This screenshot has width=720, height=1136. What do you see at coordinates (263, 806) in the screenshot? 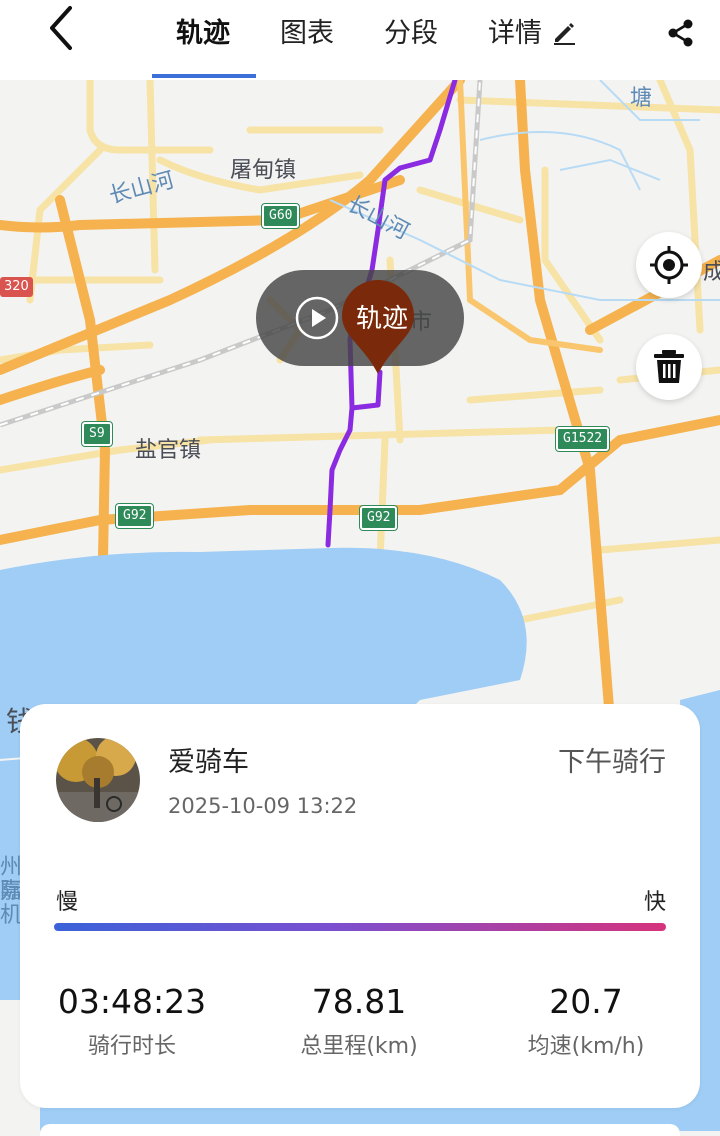
I see `ride-datetime: 2025-10-09 13:22` at bounding box center [263, 806].